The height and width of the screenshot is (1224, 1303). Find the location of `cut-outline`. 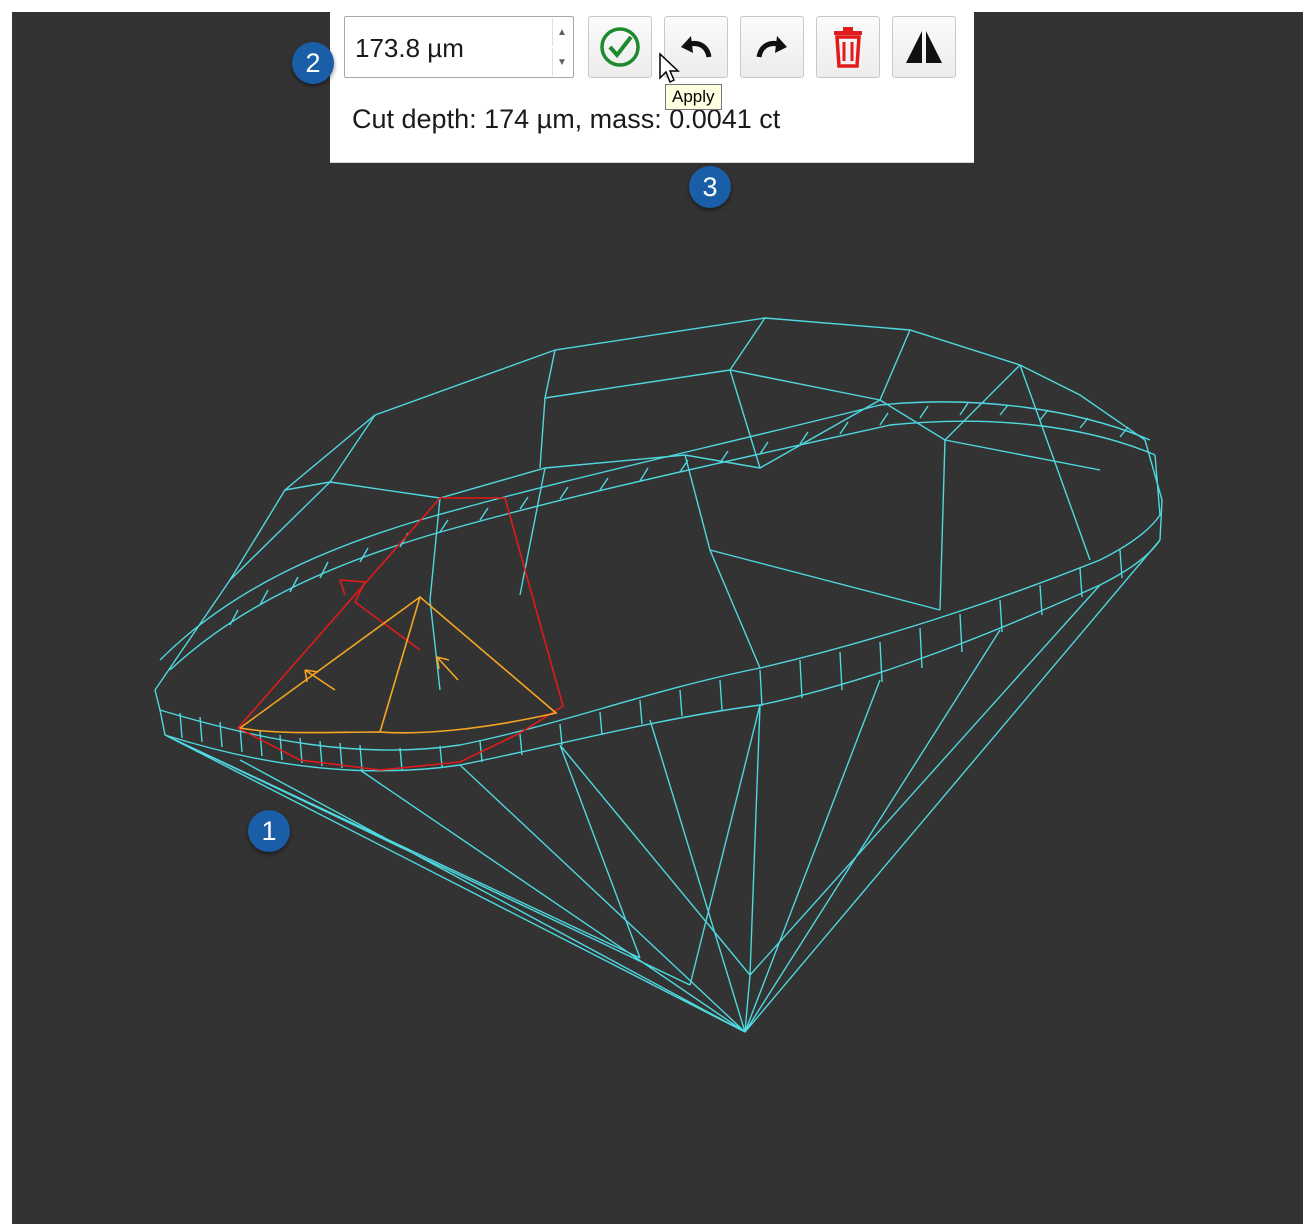

cut-outline is located at coordinates (400, 634).